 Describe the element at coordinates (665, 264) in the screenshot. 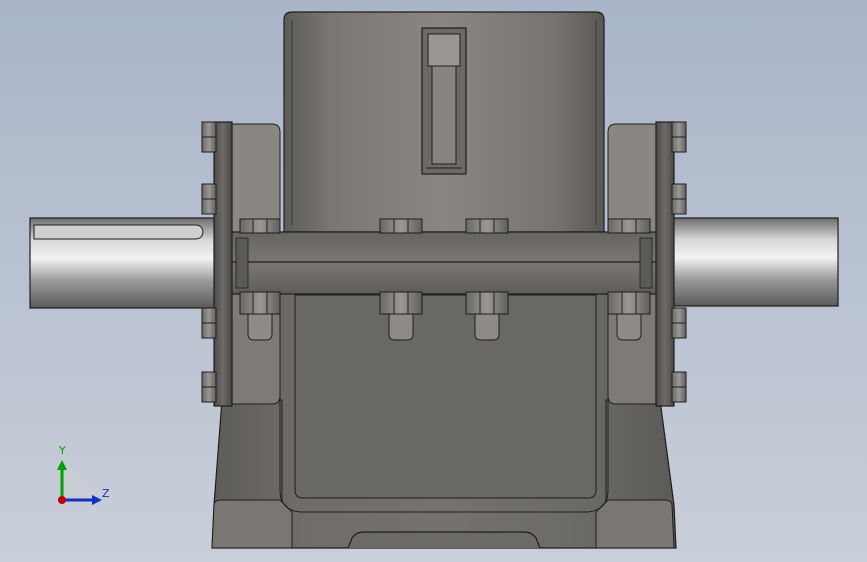

I see `right-end-cap` at that location.